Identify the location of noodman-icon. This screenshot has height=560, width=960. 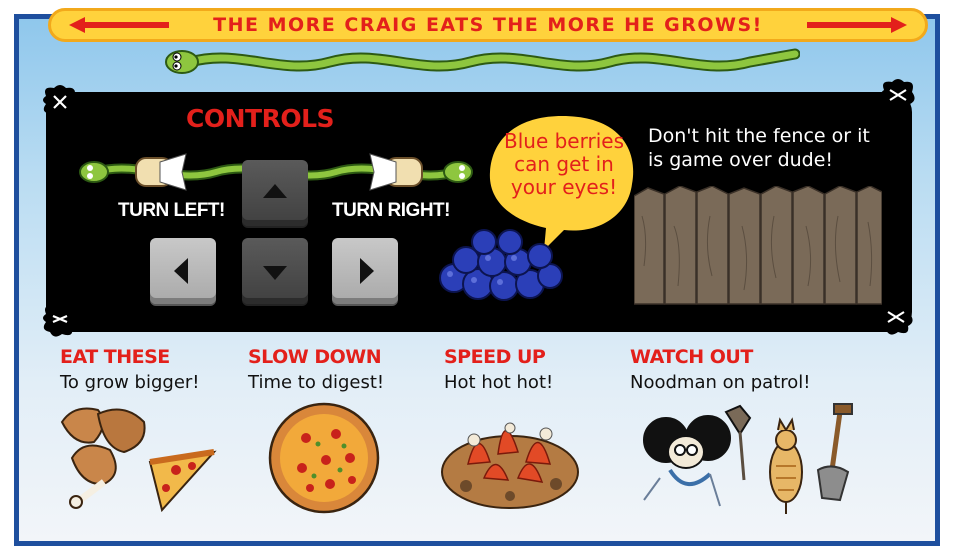
(748, 458).